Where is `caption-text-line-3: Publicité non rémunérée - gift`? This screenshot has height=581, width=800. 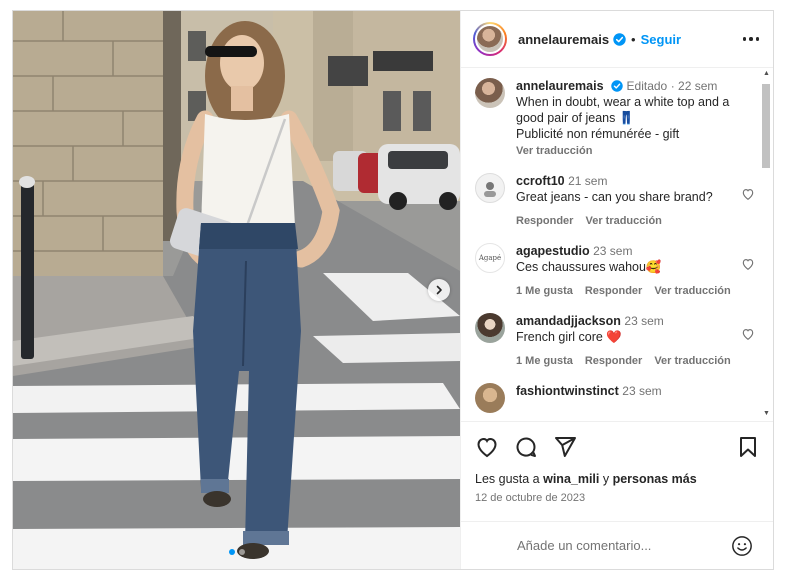 caption-text-line-3: Publicité non rémunérée - gift is located at coordinates (598, 134).